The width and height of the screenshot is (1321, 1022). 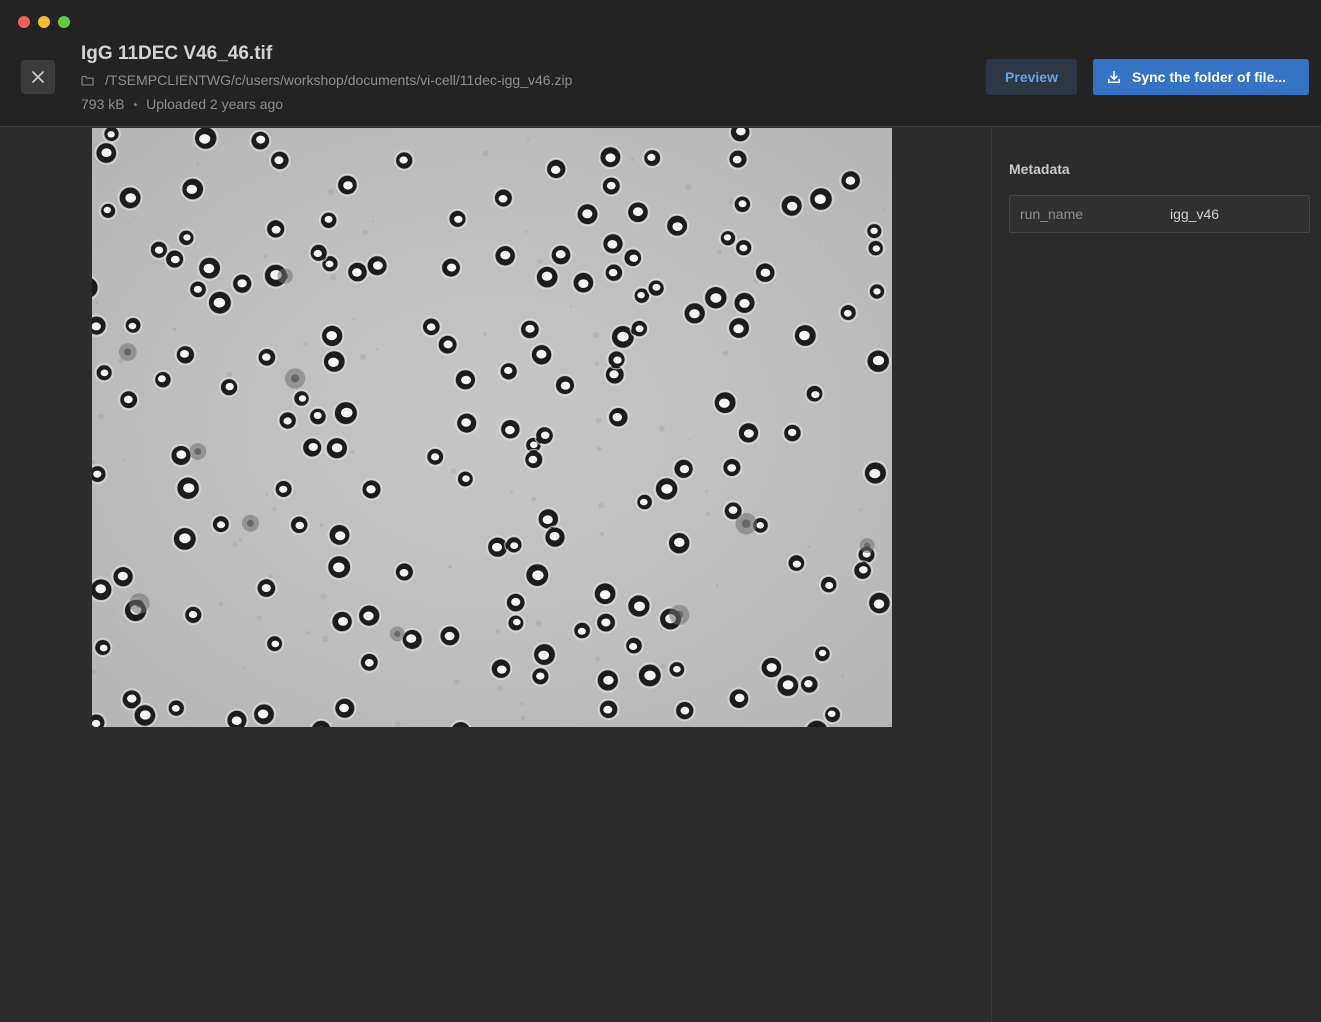 What do you see at coordinates (103, 104) in the screenshot?
I see `file-size: 793 kB` at bounding box center [103, 104].